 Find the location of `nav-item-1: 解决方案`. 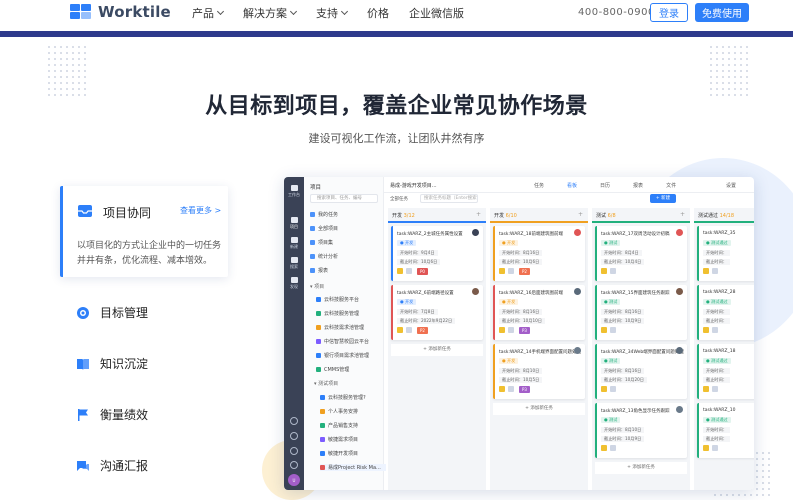

nav-item-1: 解决方案 is located at coordinates (270, 13).